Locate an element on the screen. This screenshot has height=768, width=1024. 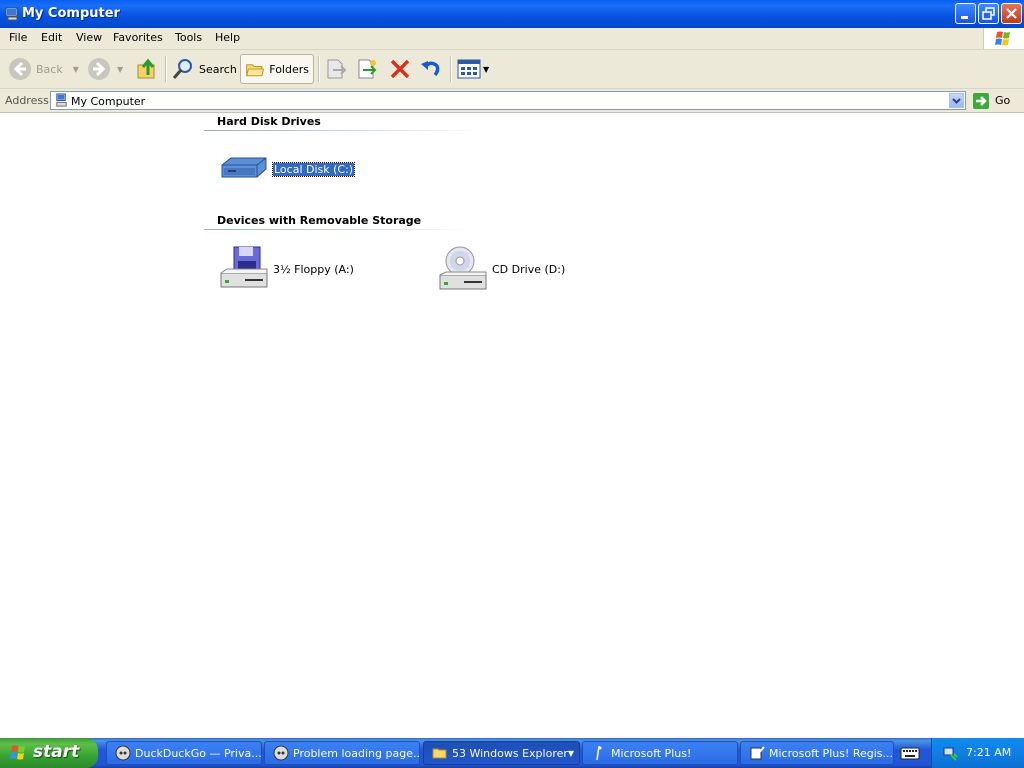
address-input: My Computer is located at coordinates (508, 100).